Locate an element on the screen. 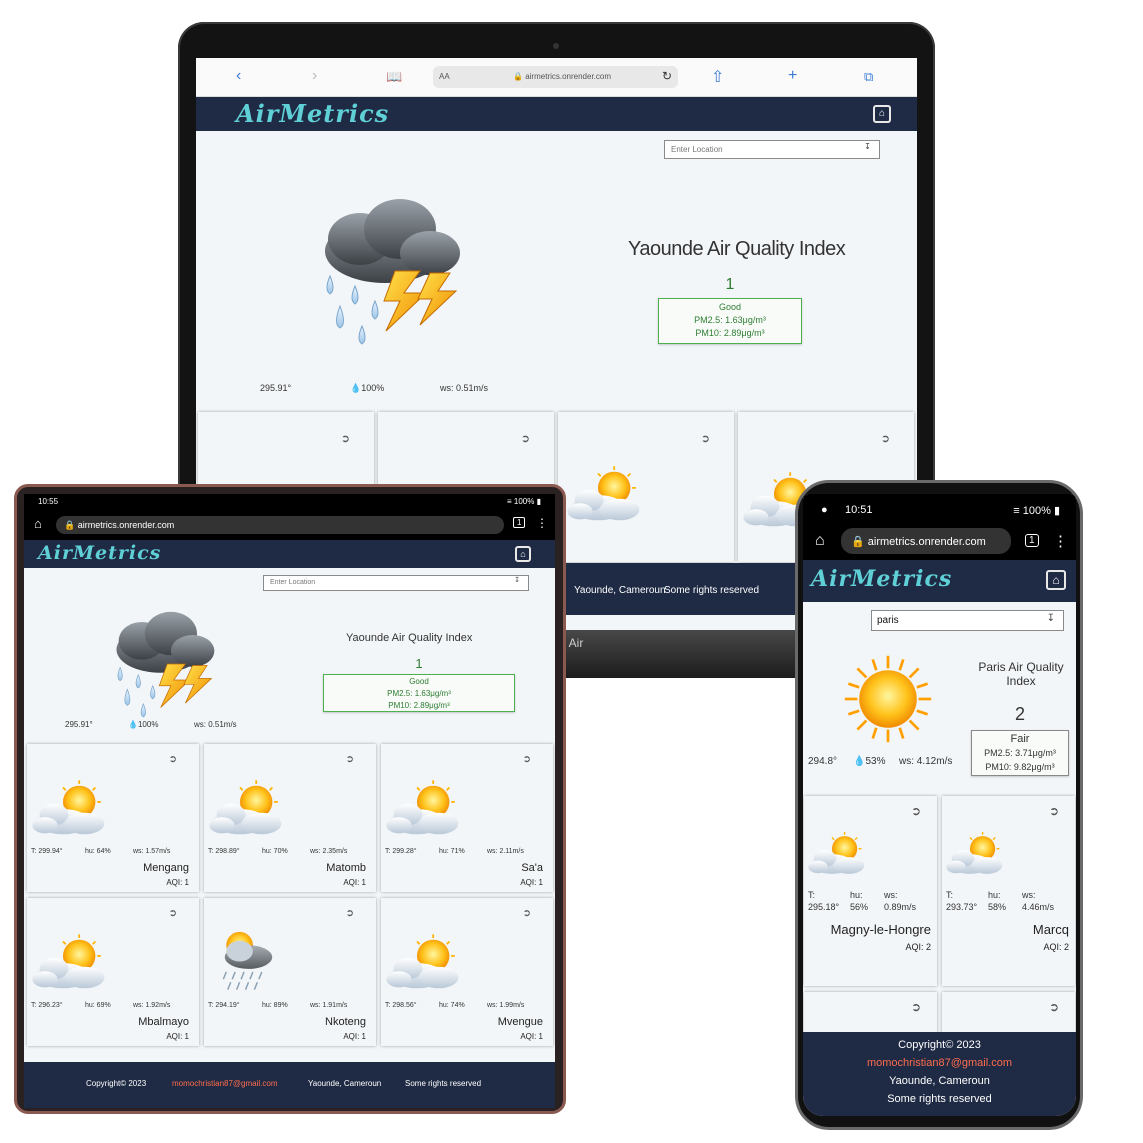 The width and height of the screenshot is (1143, 1143). location-input: paris ↧ is located at coordinates (967, 620).